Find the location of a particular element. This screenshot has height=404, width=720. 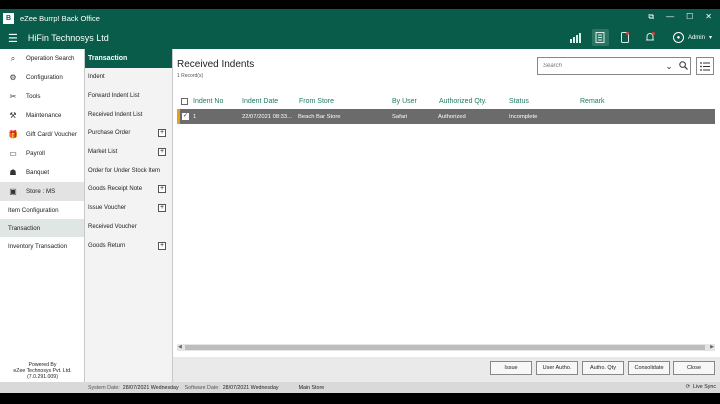

submenu-item-received-voucher: Received Voucher is located at coordinates (128, 227).